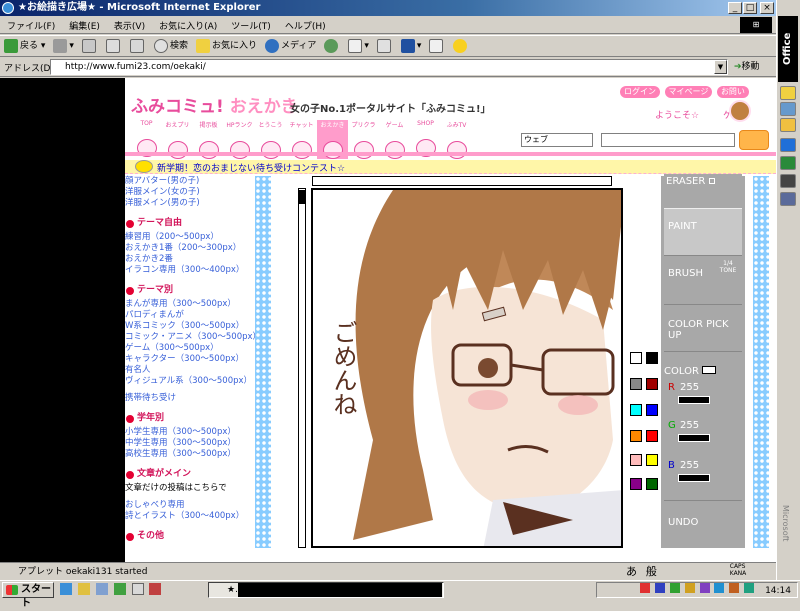 The width and height of the screenshot is (800, 611). Describe the element at coordinates (636, 484) in the screenshot. I see `swatch-purple` at that location.